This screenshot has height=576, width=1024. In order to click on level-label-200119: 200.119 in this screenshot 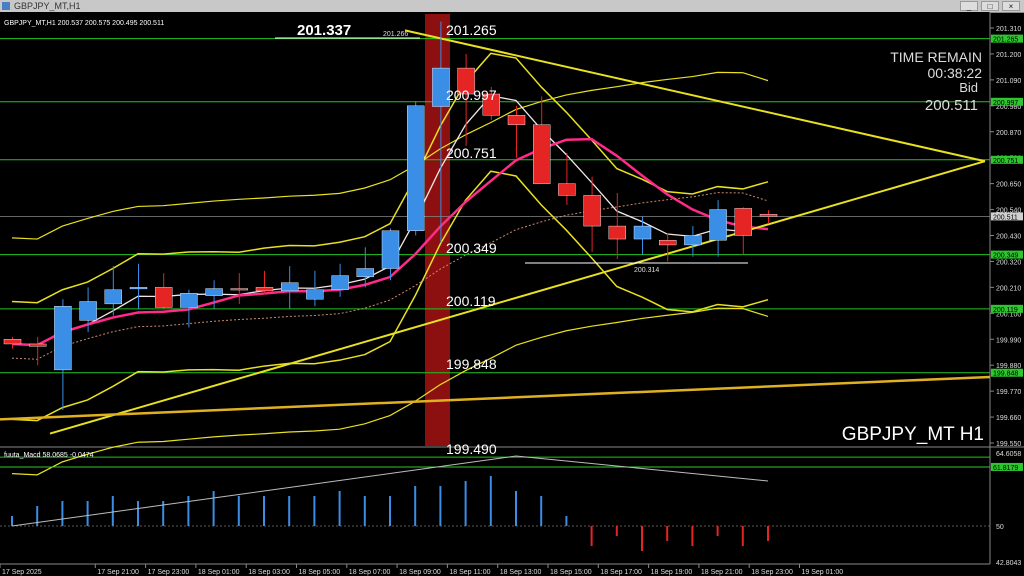, I will do `click(471, 301)`.